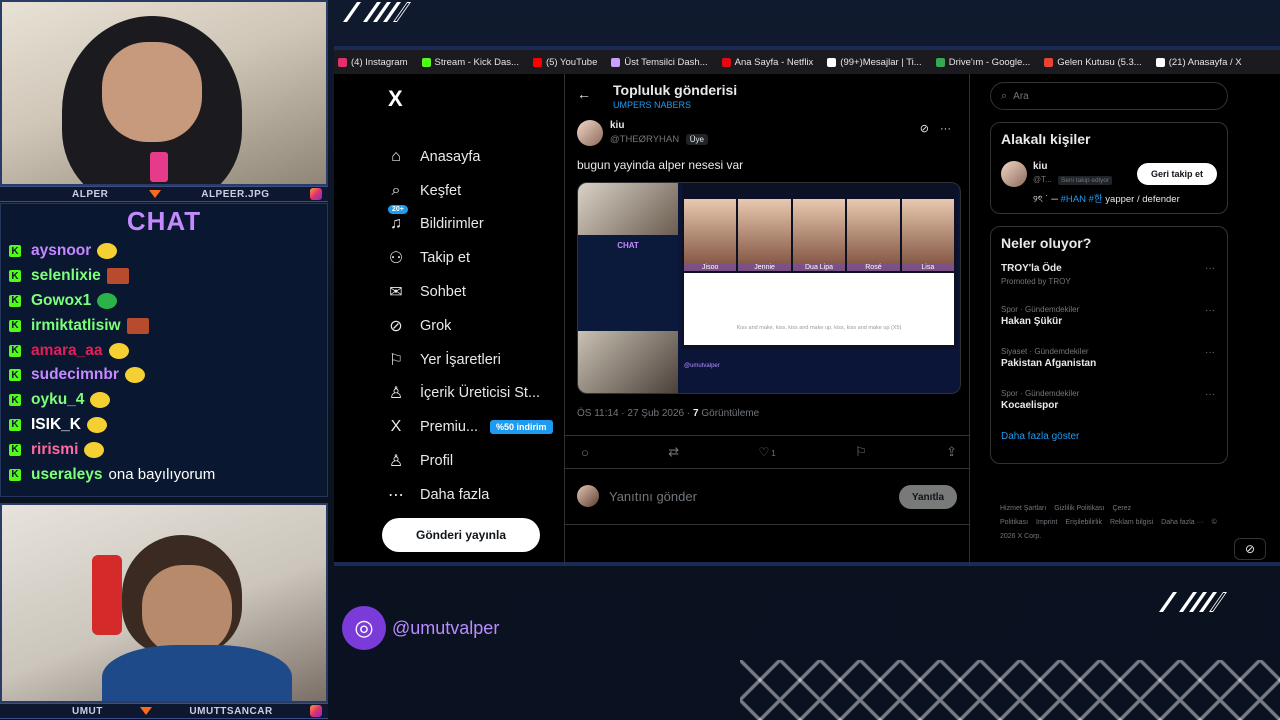  Describe the element at coordinates (774, 62) in the screenshot. I see `bookmark-label: Ana Sayfa - Netflix` at that location.